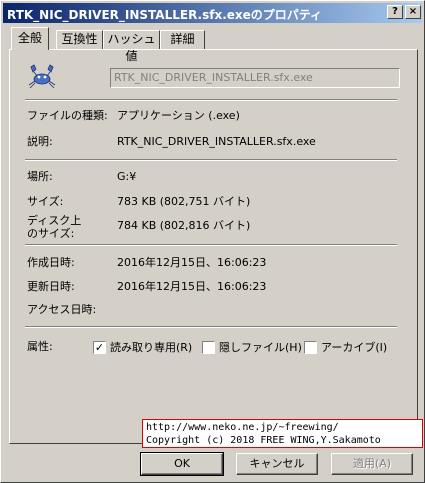  What do you see at coordinates (62, 309) in the screenshot?
I see `accessed-label: アクセス日時:` at bounding box center [62, 309].